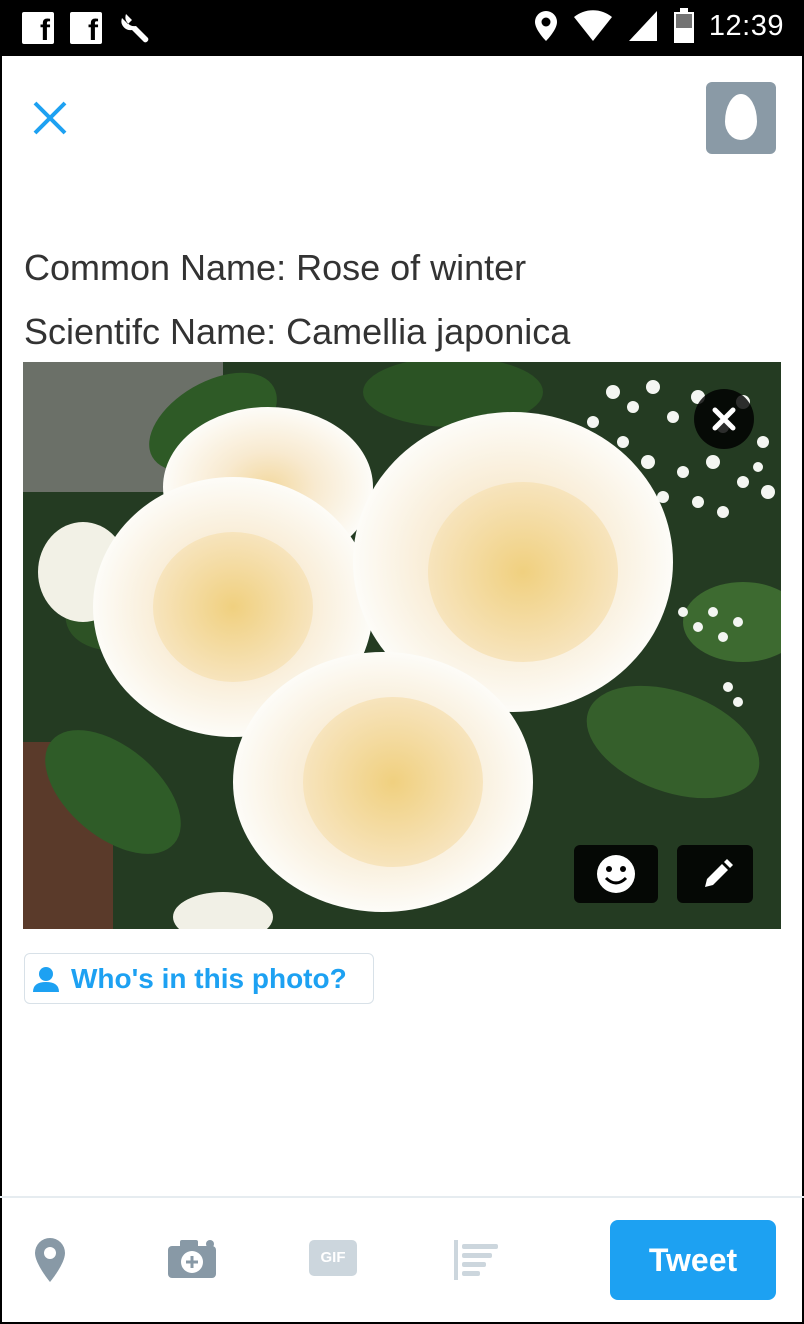 The image size is (804, 1324). I want to click on close-icon, so click(50, 118).